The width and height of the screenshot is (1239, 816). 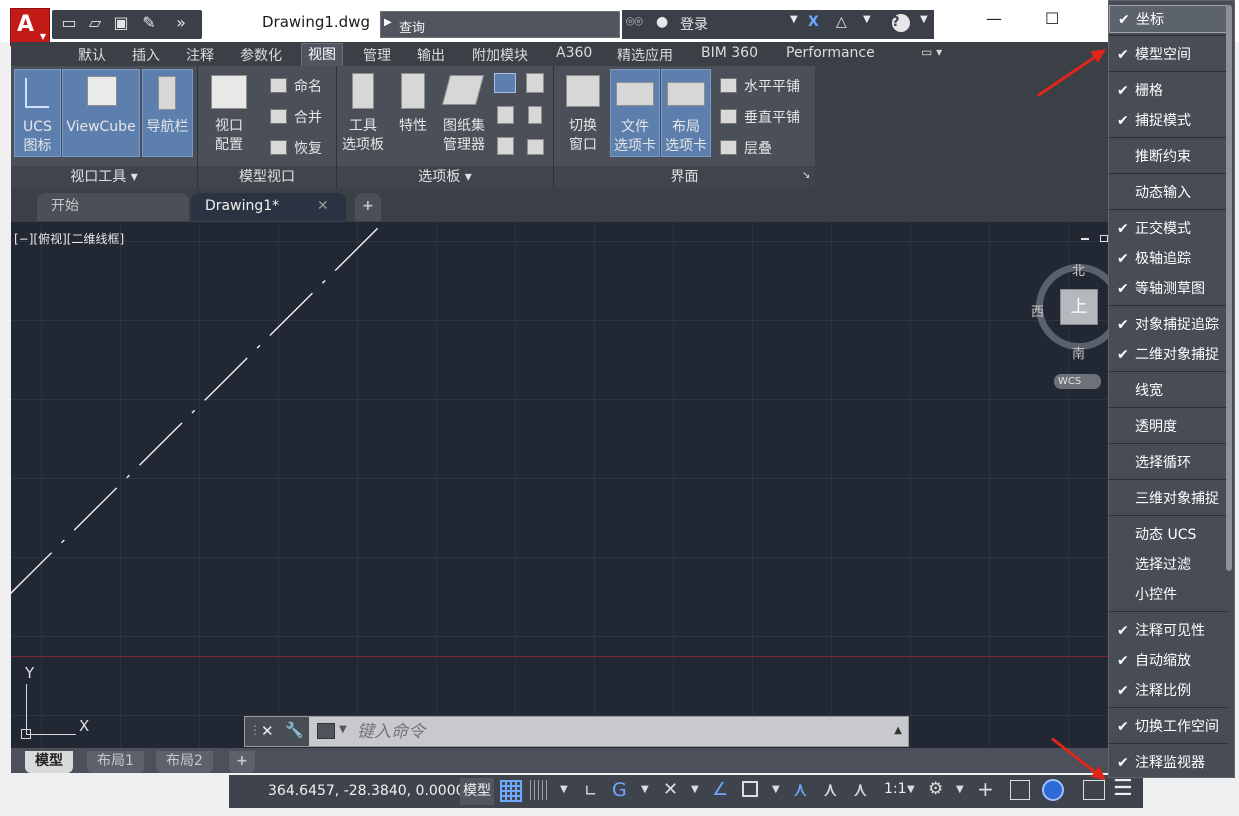 What do you see at coordinates (670, 789) in the screenshot?
I see `isodraft-icon: ✕` at bounding box center [670, 789].